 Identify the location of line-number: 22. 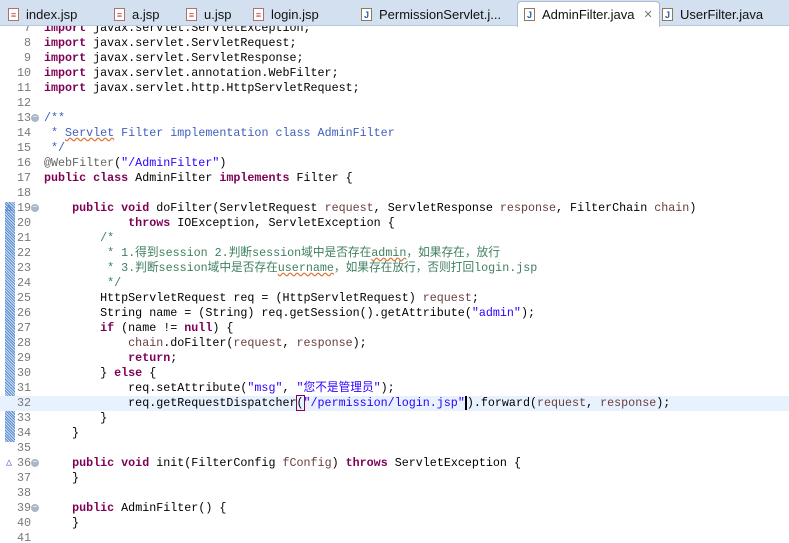
(23, 253).